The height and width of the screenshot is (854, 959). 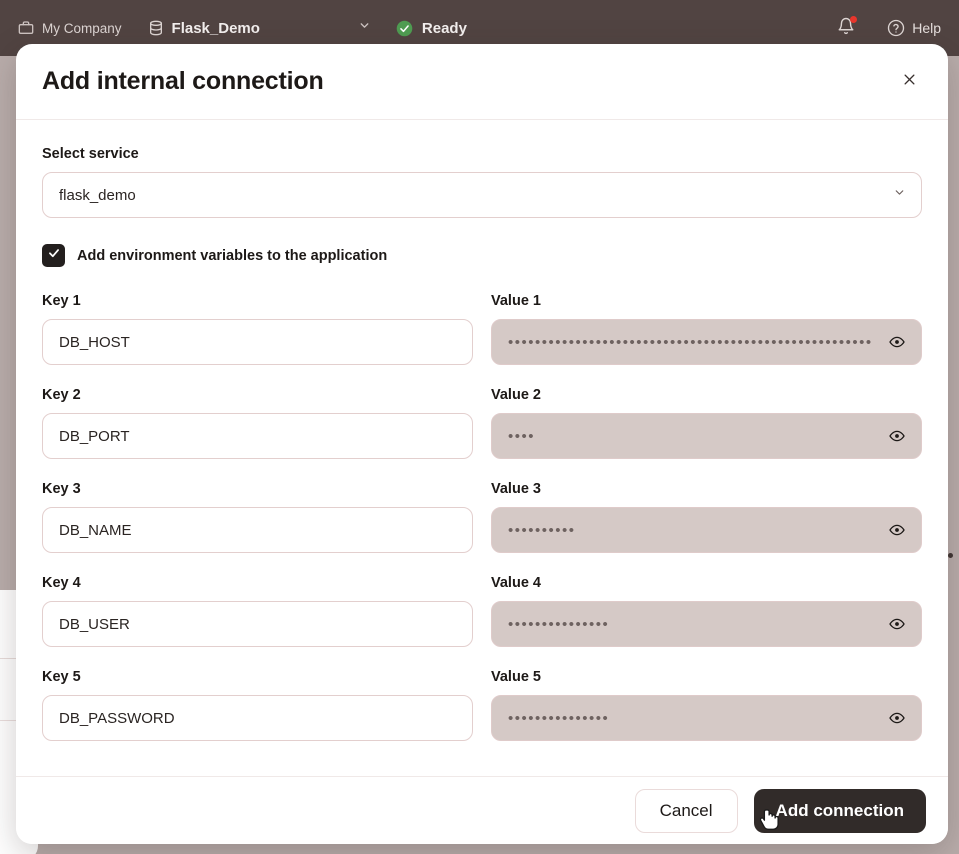 What do you see at coordinates (61, 395) in the screenshot?
I see `key-label: Key 2` at bounding box center [61, 395].